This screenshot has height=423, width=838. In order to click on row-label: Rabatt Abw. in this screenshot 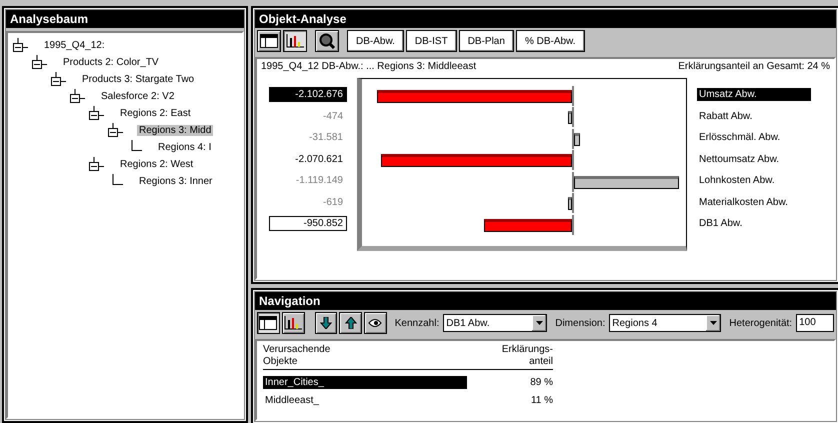, I will do `click(725, 116)`.